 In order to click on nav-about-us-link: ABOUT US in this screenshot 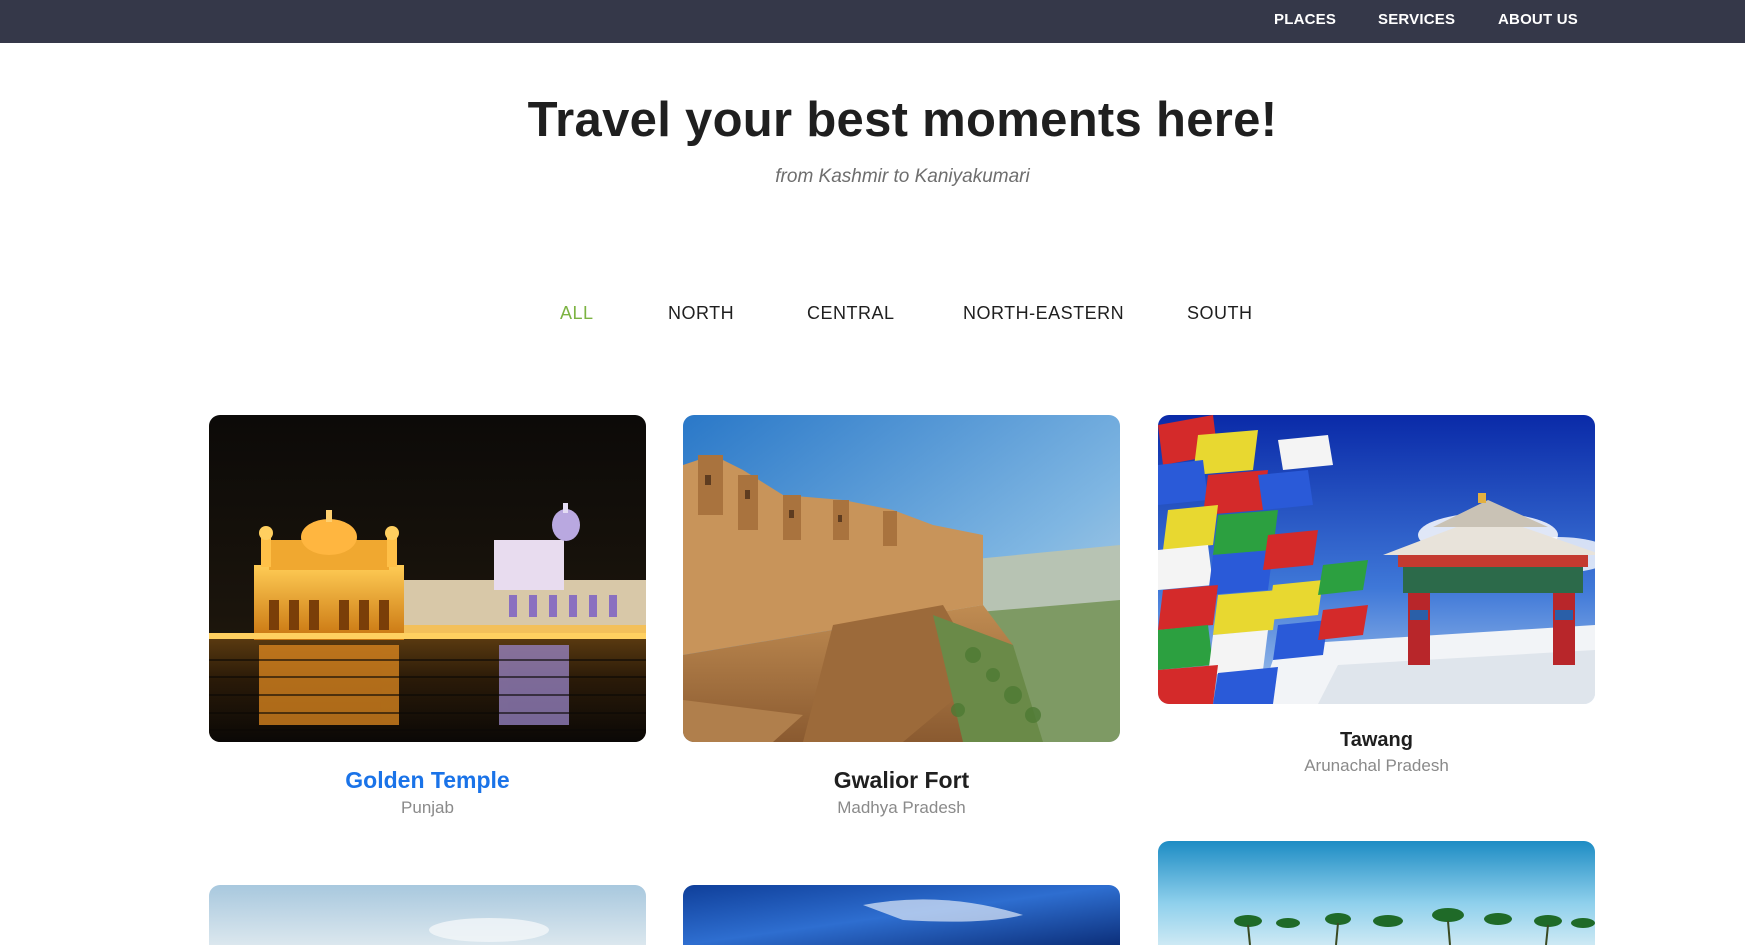, I will do `click(1538, 19)`.